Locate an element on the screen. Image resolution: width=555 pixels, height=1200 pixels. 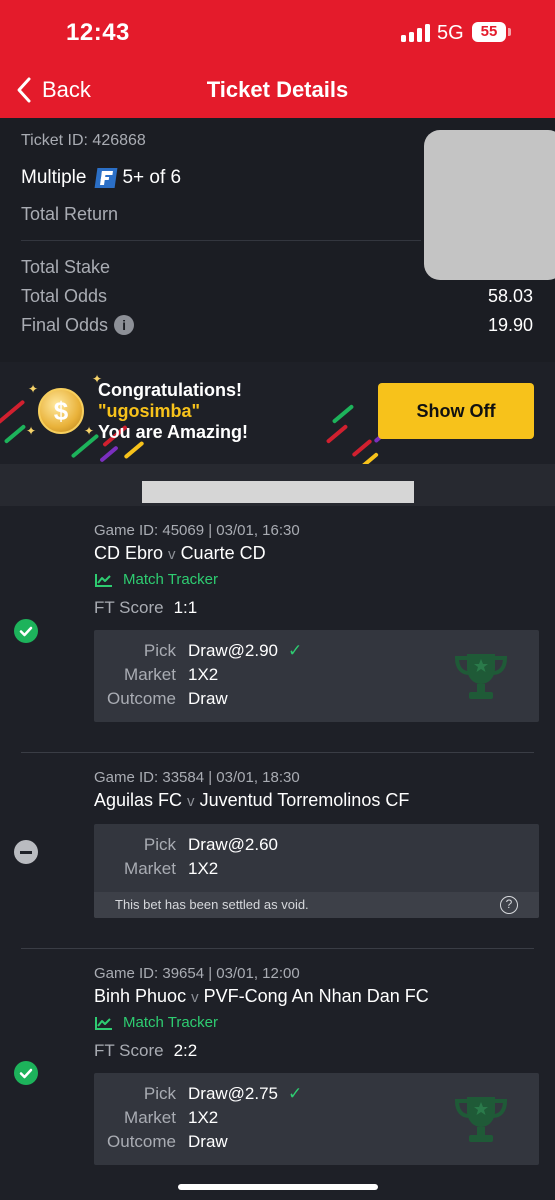
battery-icon: 55 is located at coordinates (489, 32).